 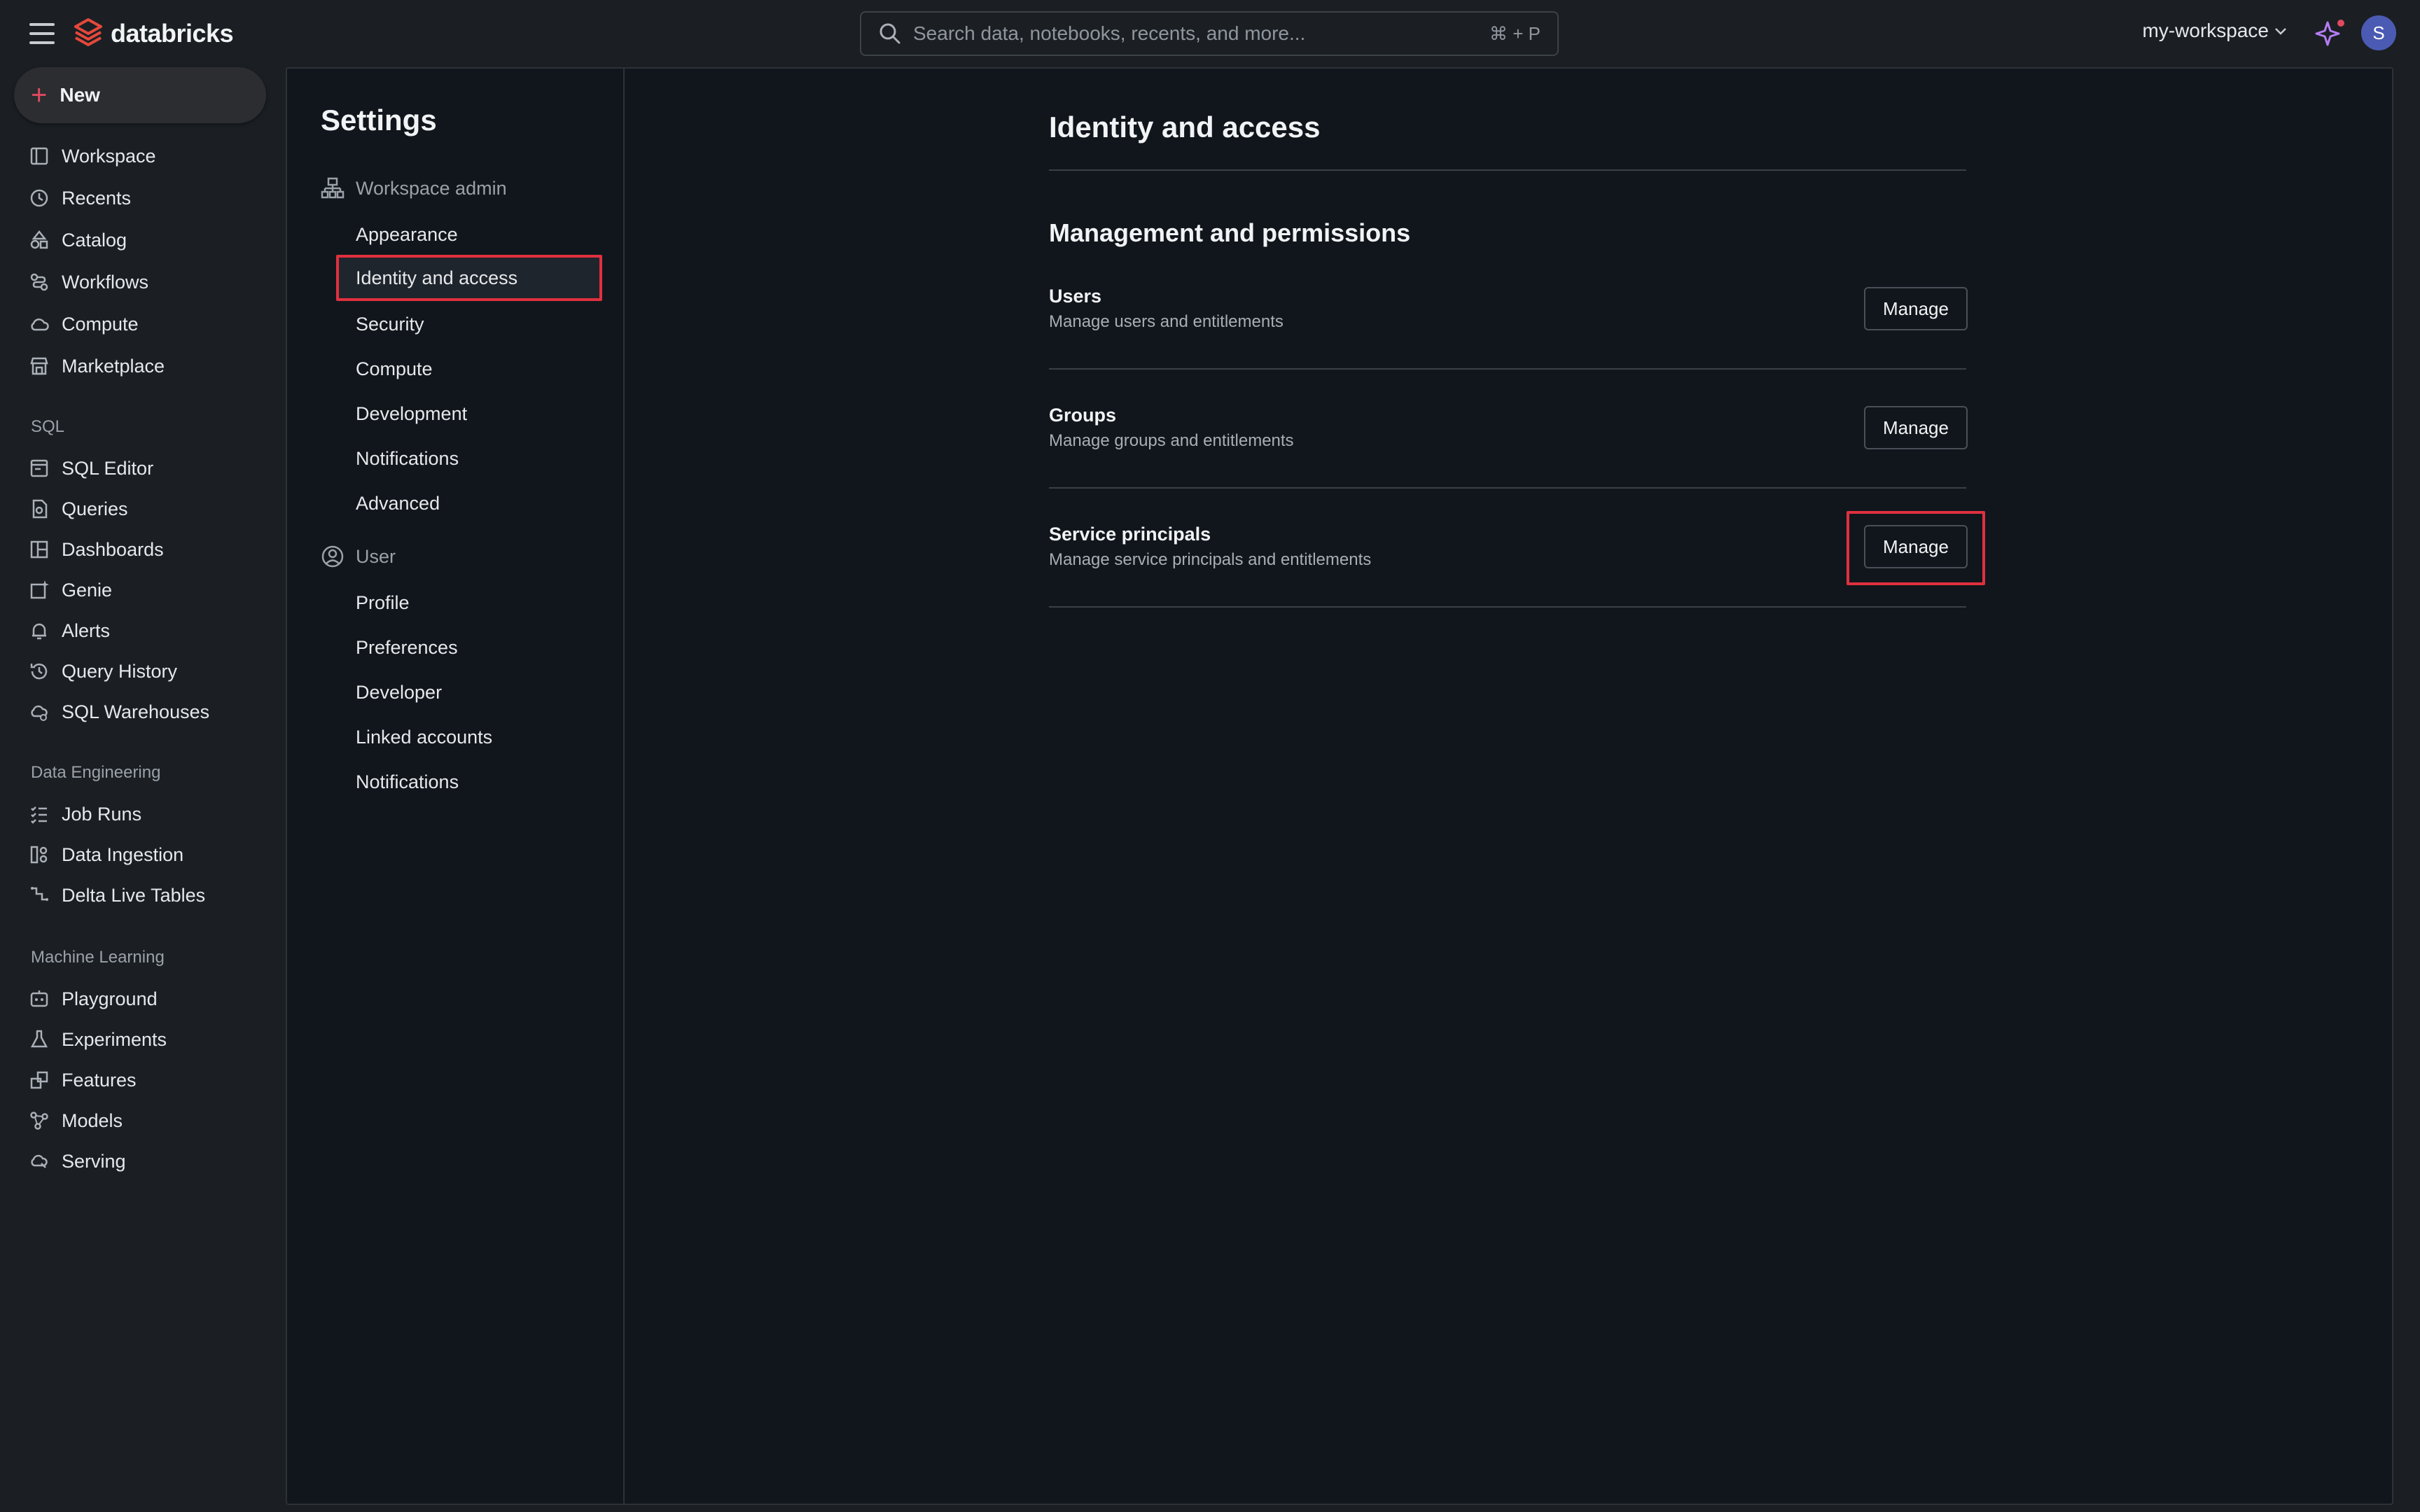 What do you see at coordinates (394, 369) in the screenshot?
I see `settings-item-compute: Compute` at bounding box center [394, 369].